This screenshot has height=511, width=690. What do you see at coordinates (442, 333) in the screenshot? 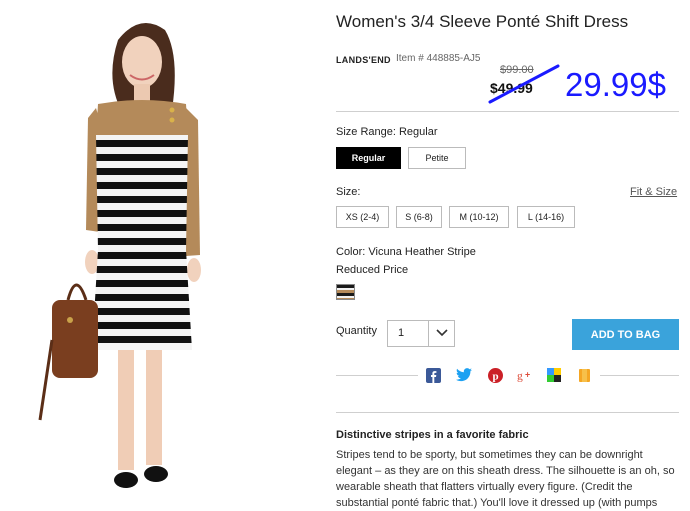
I see `chevron-down-icon` at bounding box center [442, 333].